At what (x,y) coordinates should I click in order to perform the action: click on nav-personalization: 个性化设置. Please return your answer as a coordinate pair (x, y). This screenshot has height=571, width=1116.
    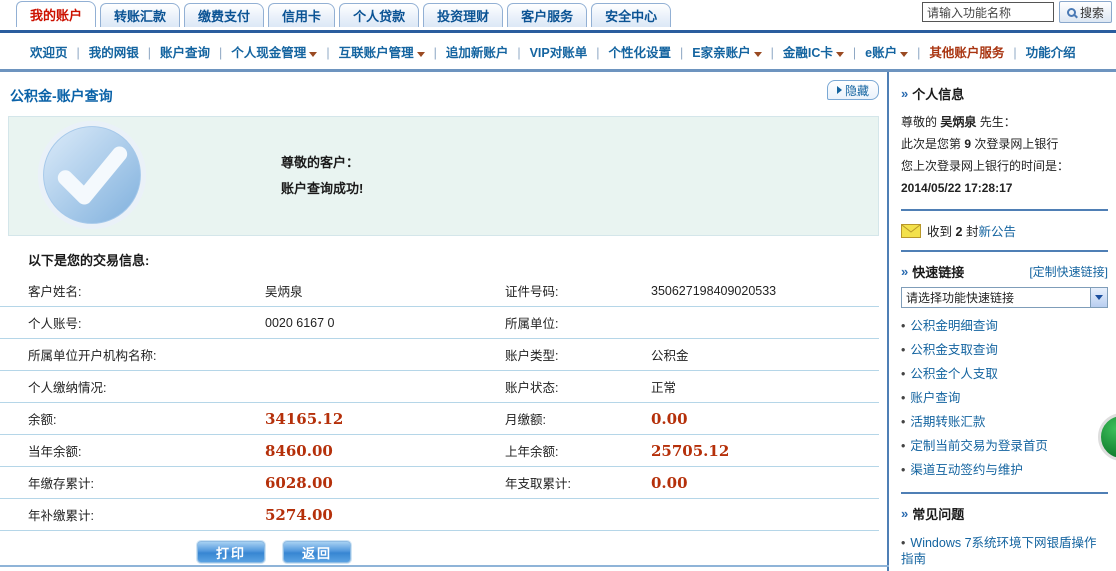
    Looking at the image, I should click on (651, 51).